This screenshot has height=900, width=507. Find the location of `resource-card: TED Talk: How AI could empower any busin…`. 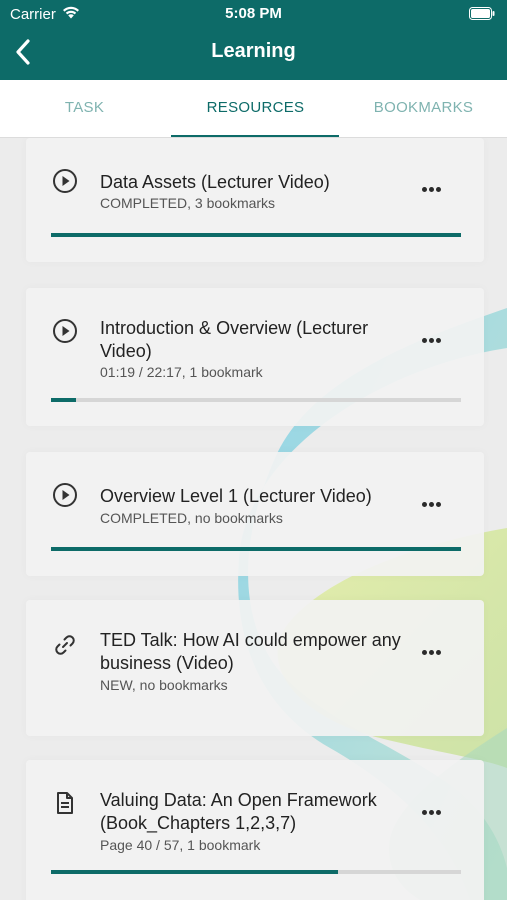

resource-card: TED Talk: How AI could empower any busin… is located at coordinates (255, 668).